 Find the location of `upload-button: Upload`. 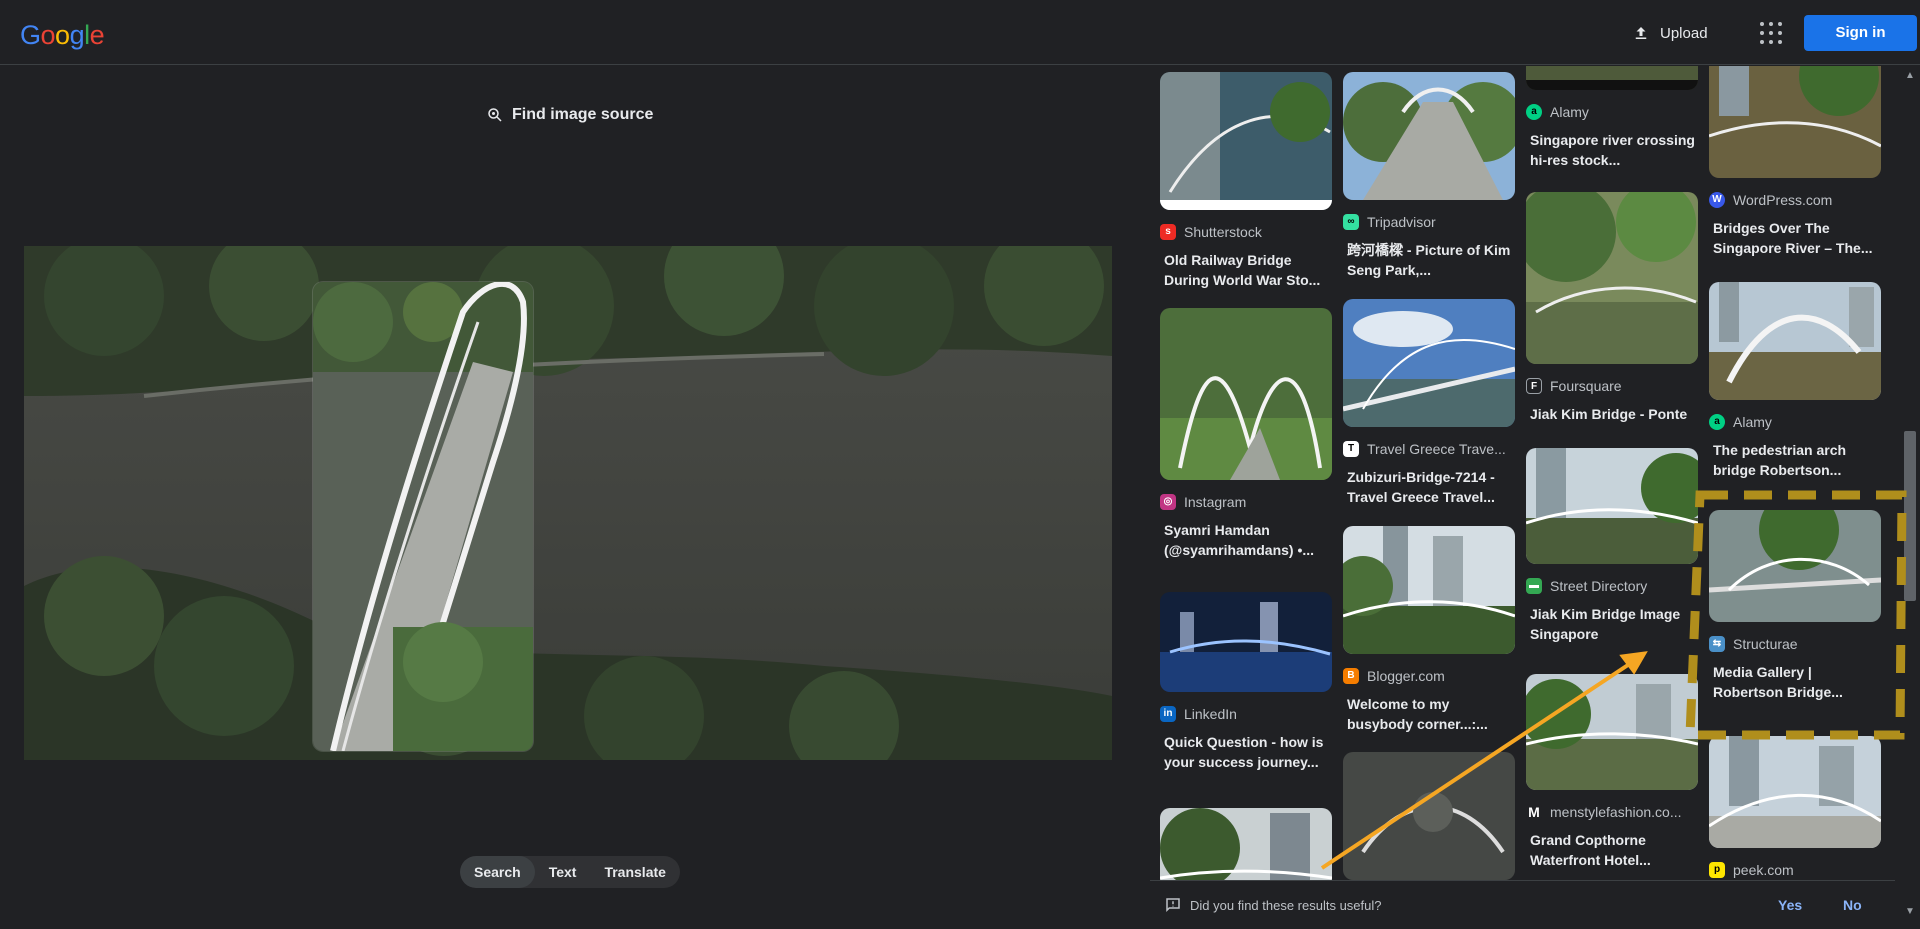

upload-button: Upload is located at coordinates (1670, 33).